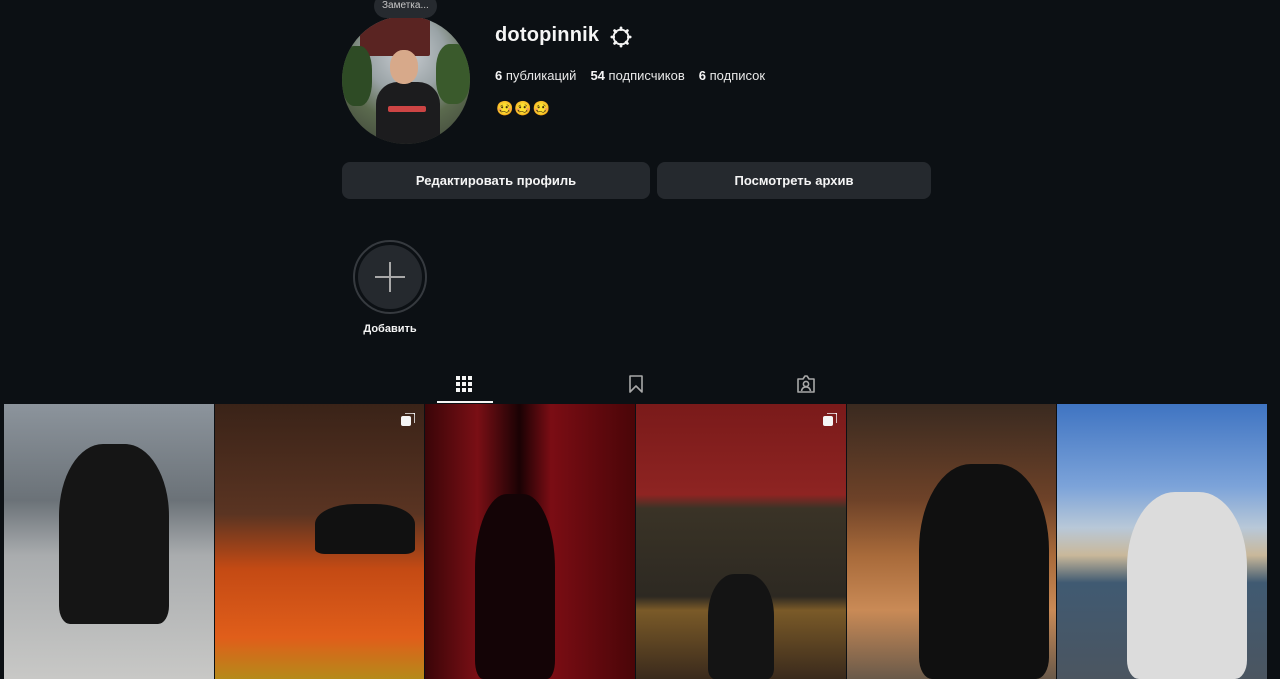 The height and width of the screenshot is (679, 1280). I want to click on active-tab-indicator, so click(465, 402).